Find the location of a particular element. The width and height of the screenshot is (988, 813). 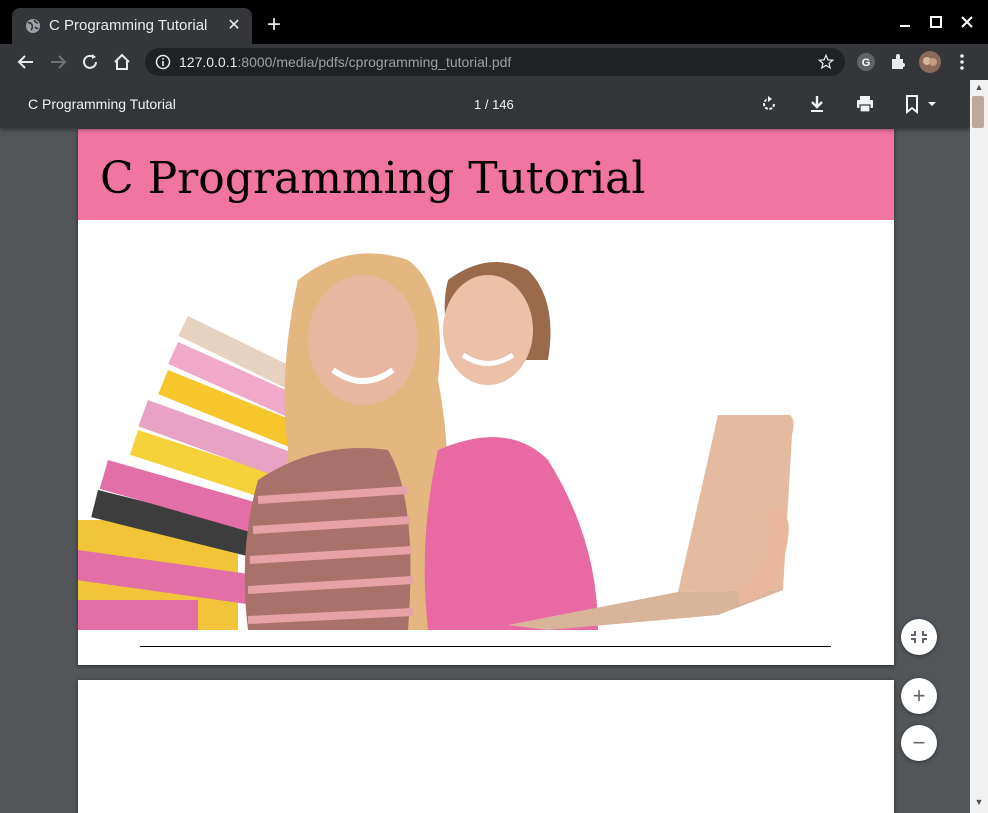

plus-icon: + is located at coordinates (274, 25).